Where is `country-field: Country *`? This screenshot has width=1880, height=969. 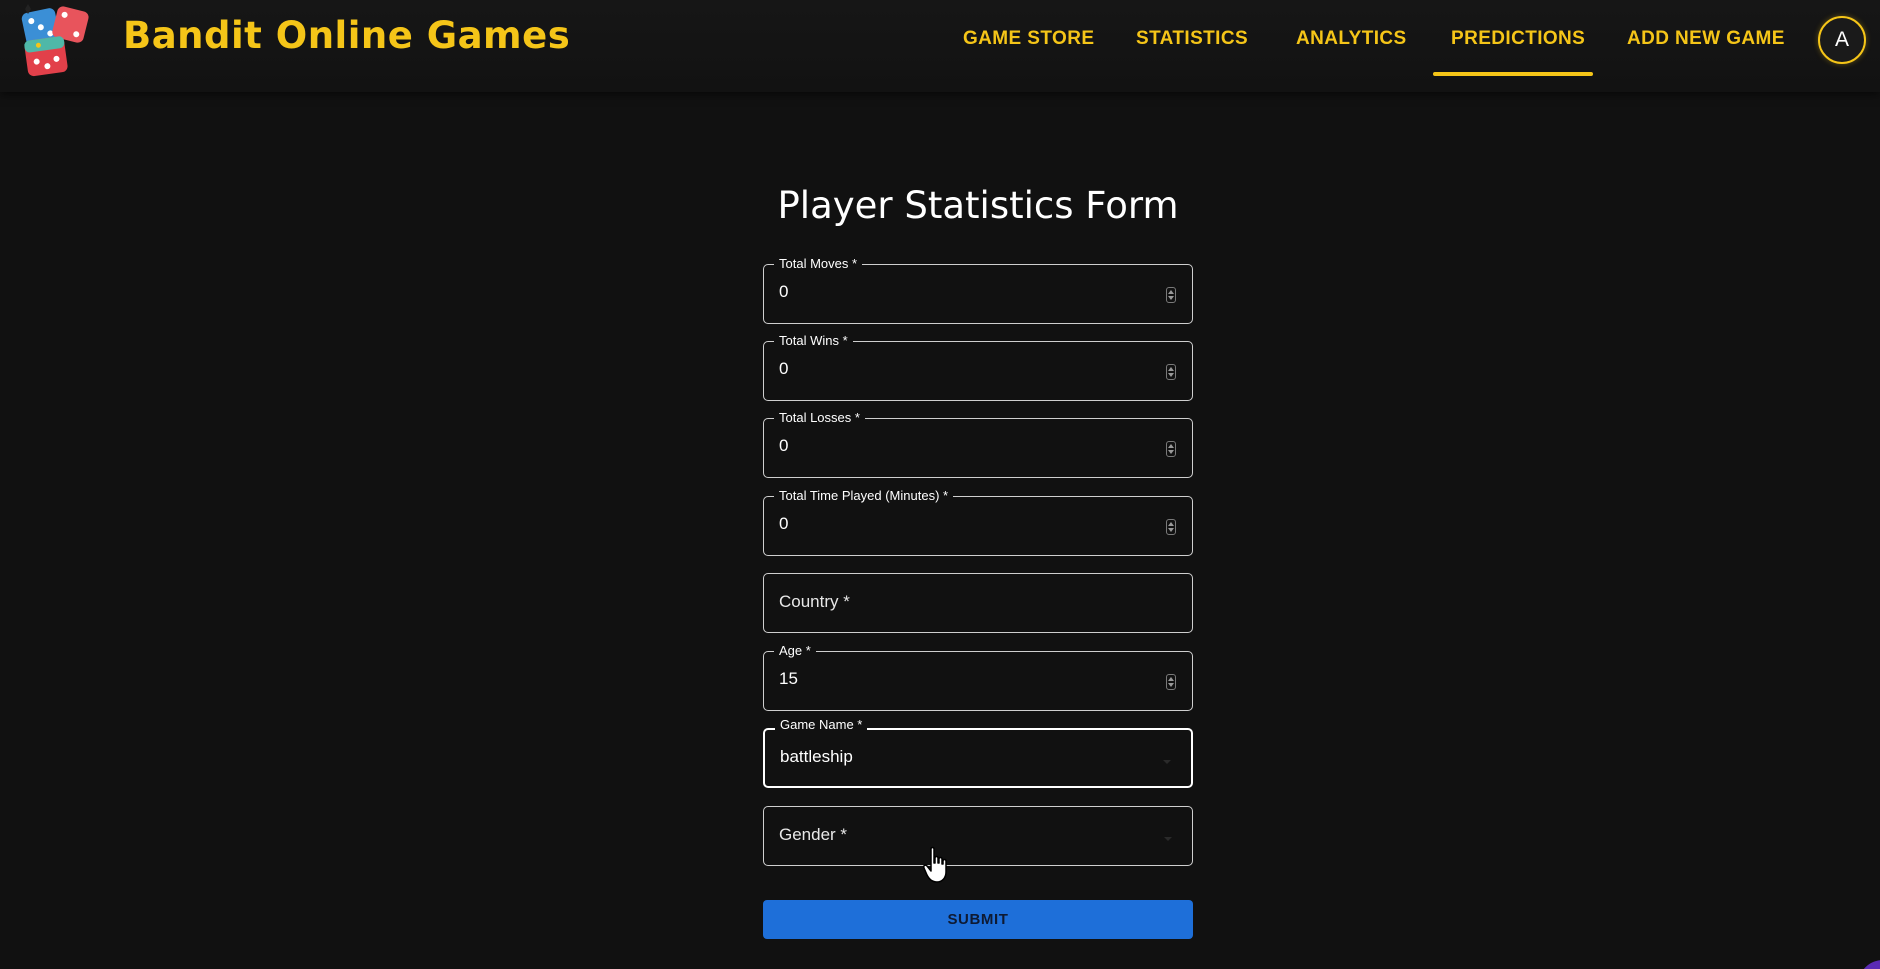
country-field: Country * is located at coordinates (978, 603).